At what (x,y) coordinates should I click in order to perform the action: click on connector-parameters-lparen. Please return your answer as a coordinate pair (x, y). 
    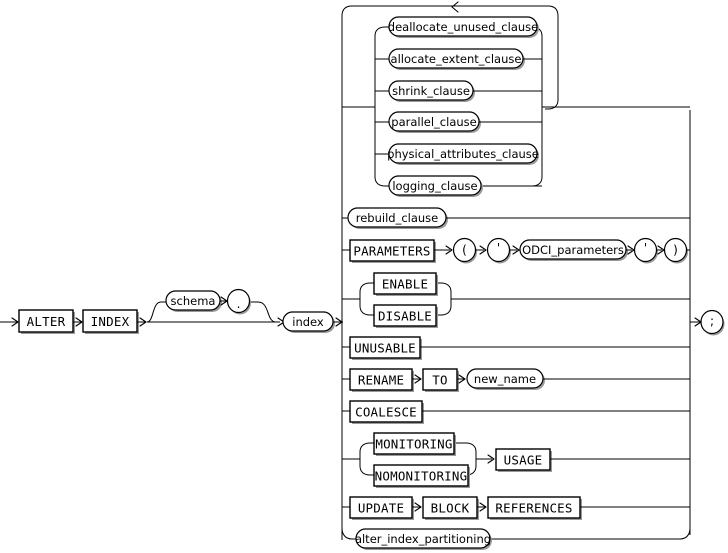
    Looking at the image, I should click on (443, 250).